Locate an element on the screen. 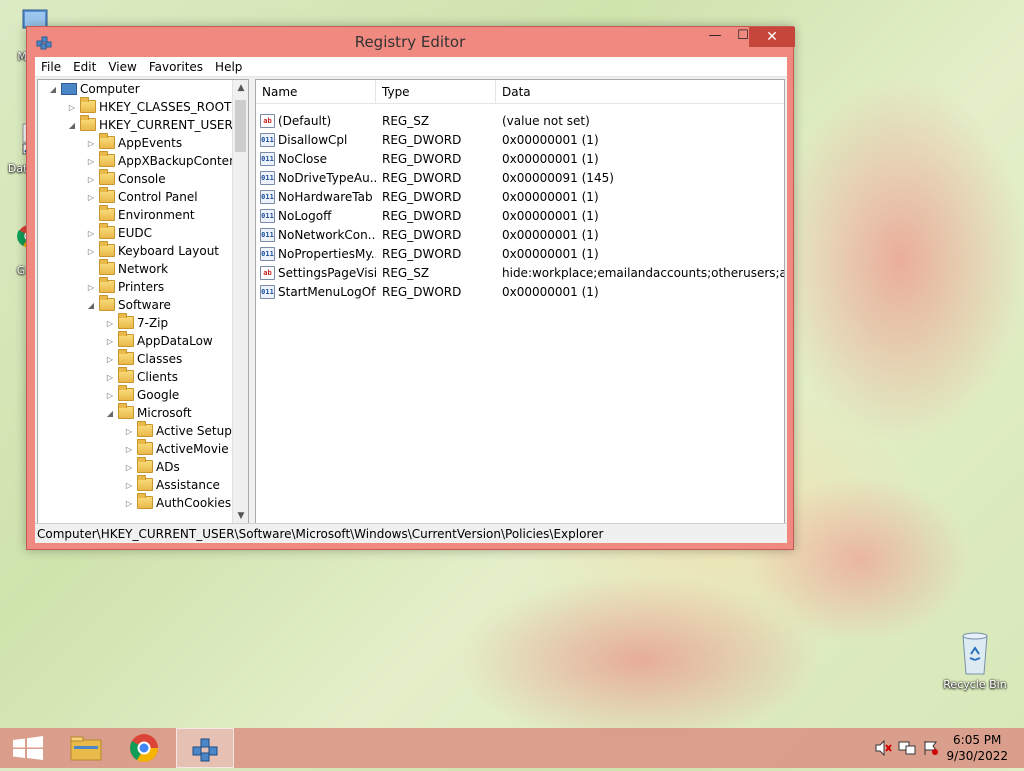  scroll-thumb is located at coordinates (240, 126).